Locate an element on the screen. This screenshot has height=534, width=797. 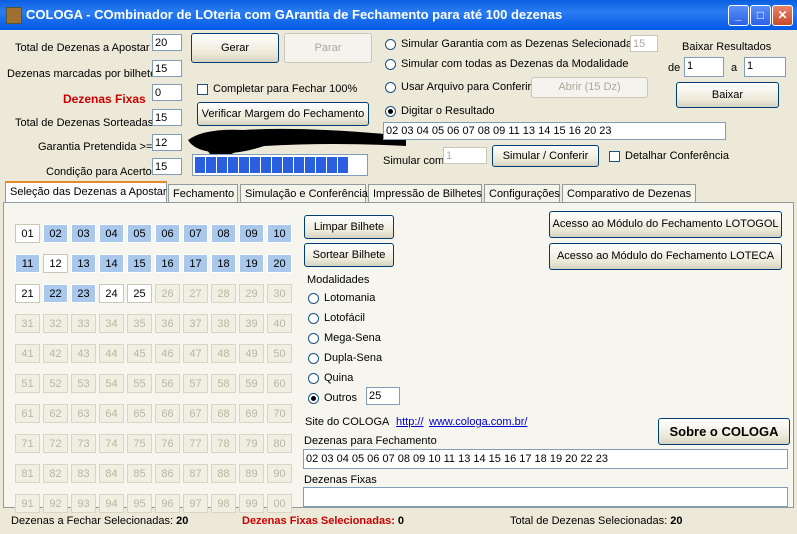
minimize-button: _ is located at coordinates (738, 15).